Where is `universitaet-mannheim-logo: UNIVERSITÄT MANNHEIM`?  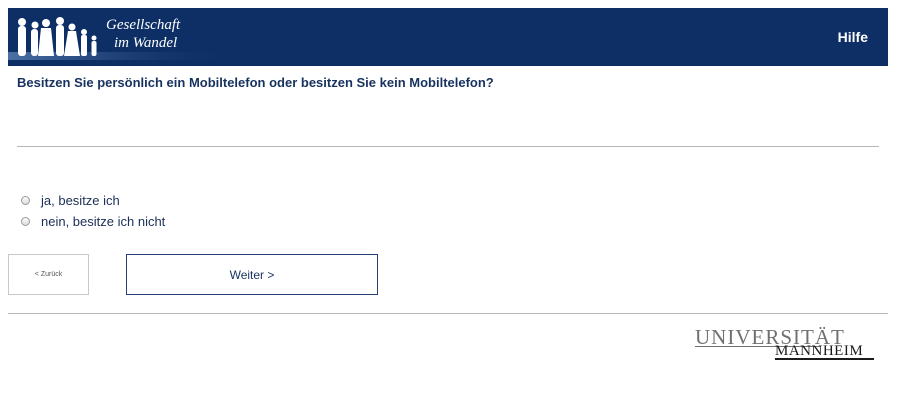 universitaet-mannheim-logo: UNIVERSITÄT MANNHEIM is located at coordinates (785, 344).